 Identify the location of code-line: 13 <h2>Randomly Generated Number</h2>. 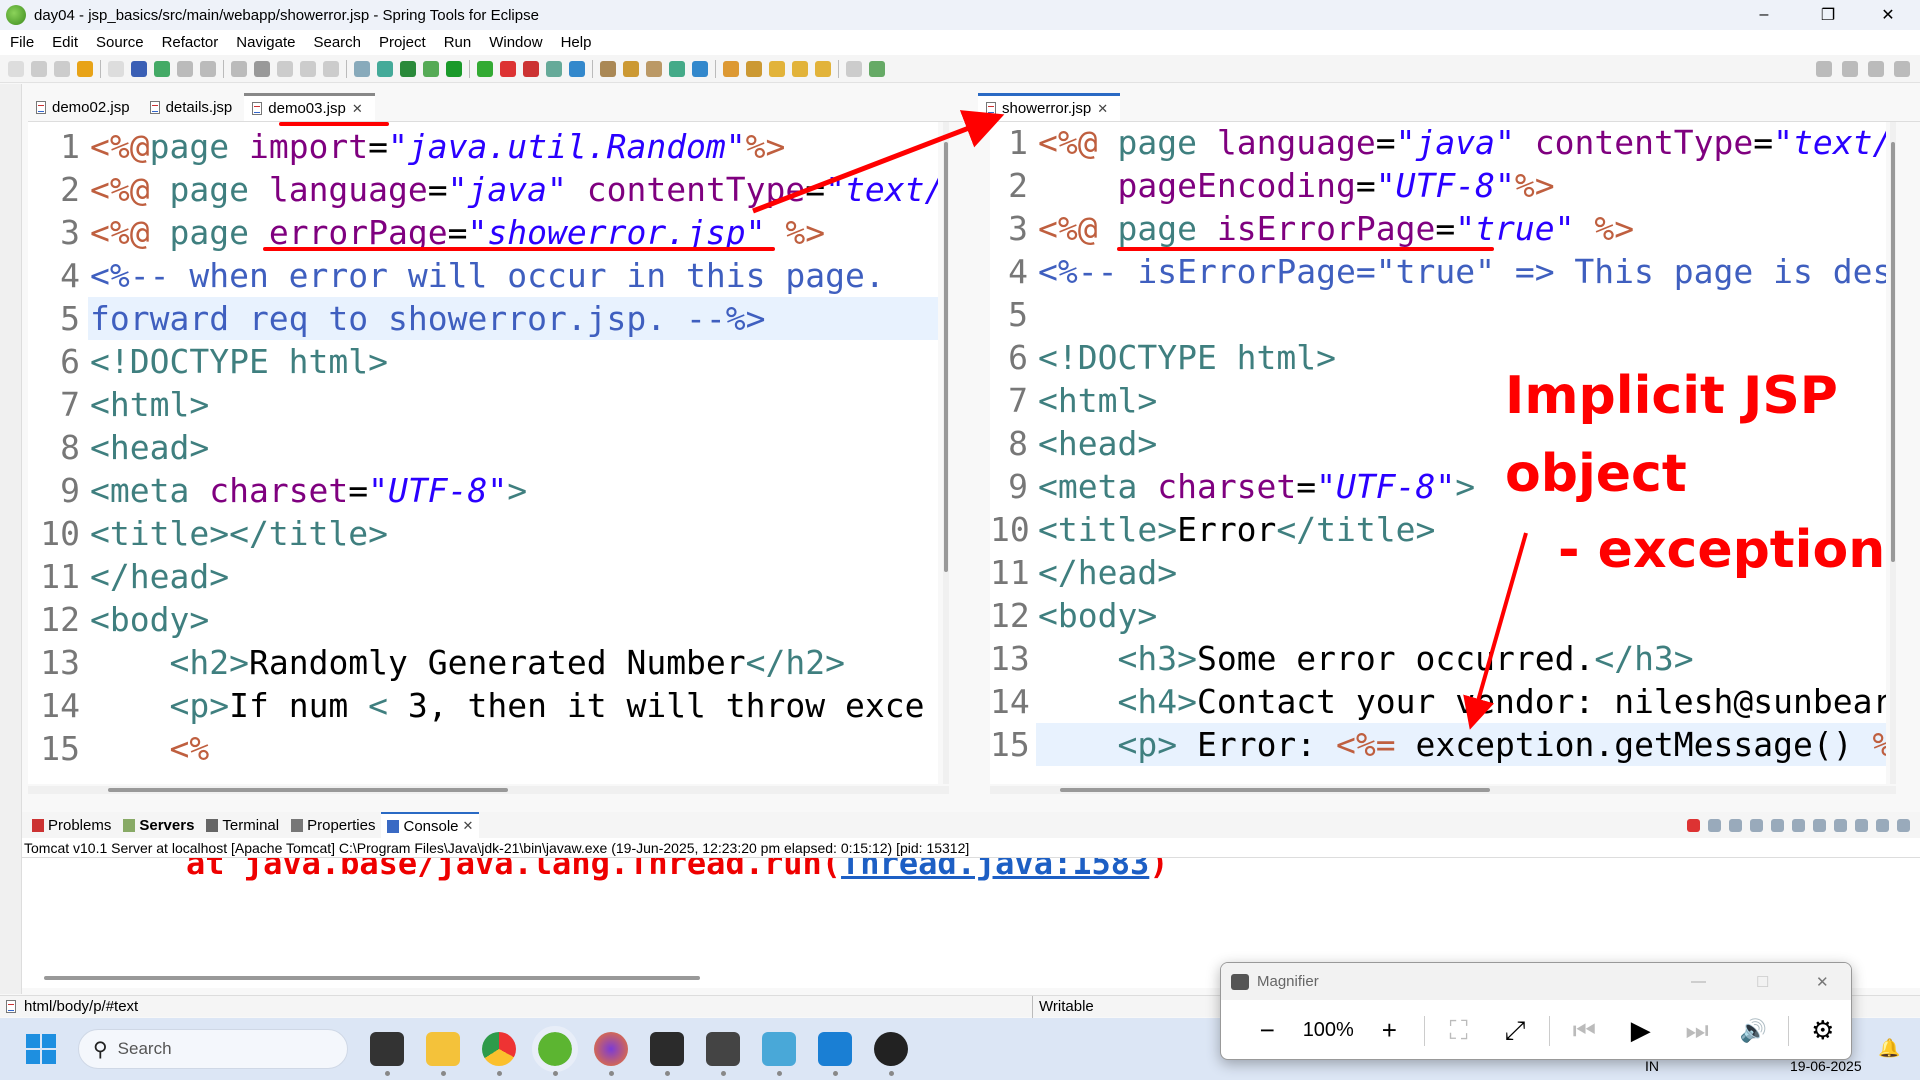
(483, 662).